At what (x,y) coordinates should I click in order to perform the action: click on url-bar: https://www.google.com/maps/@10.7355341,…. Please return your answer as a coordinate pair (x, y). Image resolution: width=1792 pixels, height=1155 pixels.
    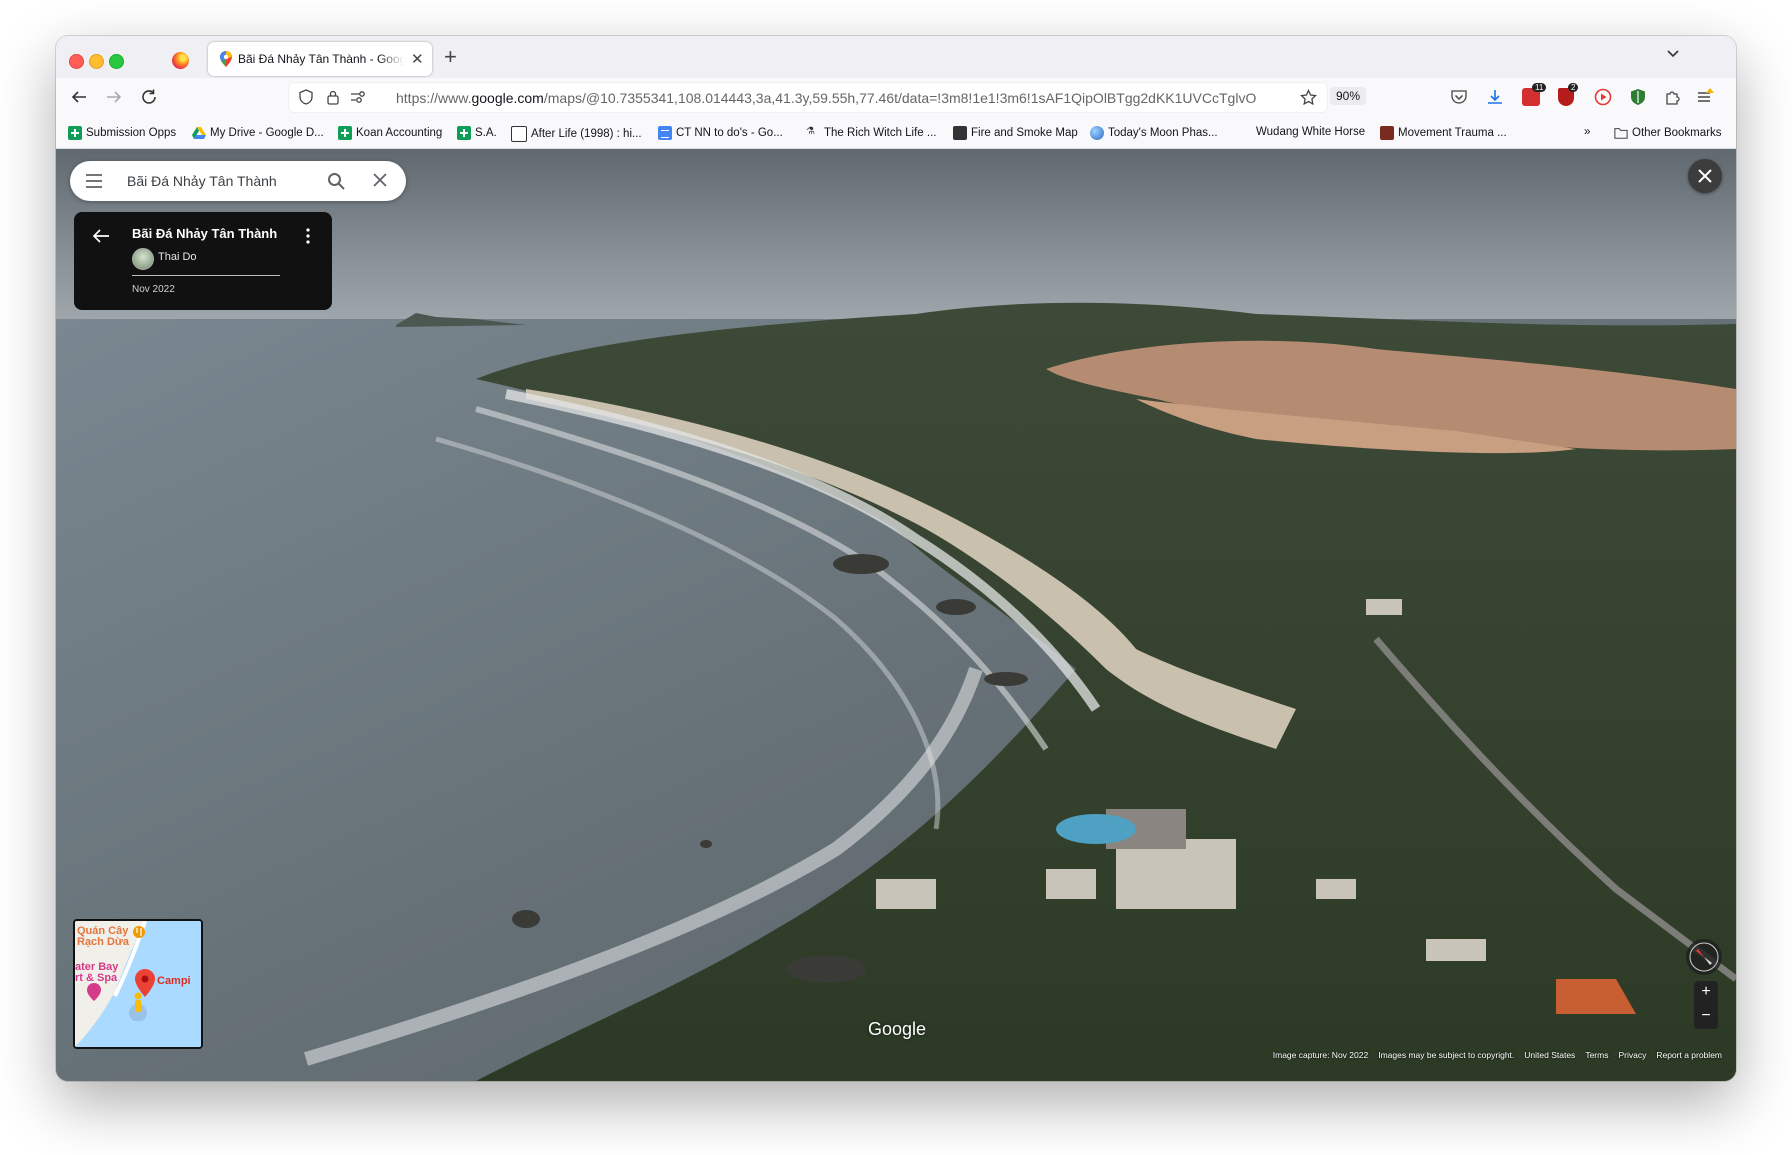
    Looking at the image, I should click on (827, 97).